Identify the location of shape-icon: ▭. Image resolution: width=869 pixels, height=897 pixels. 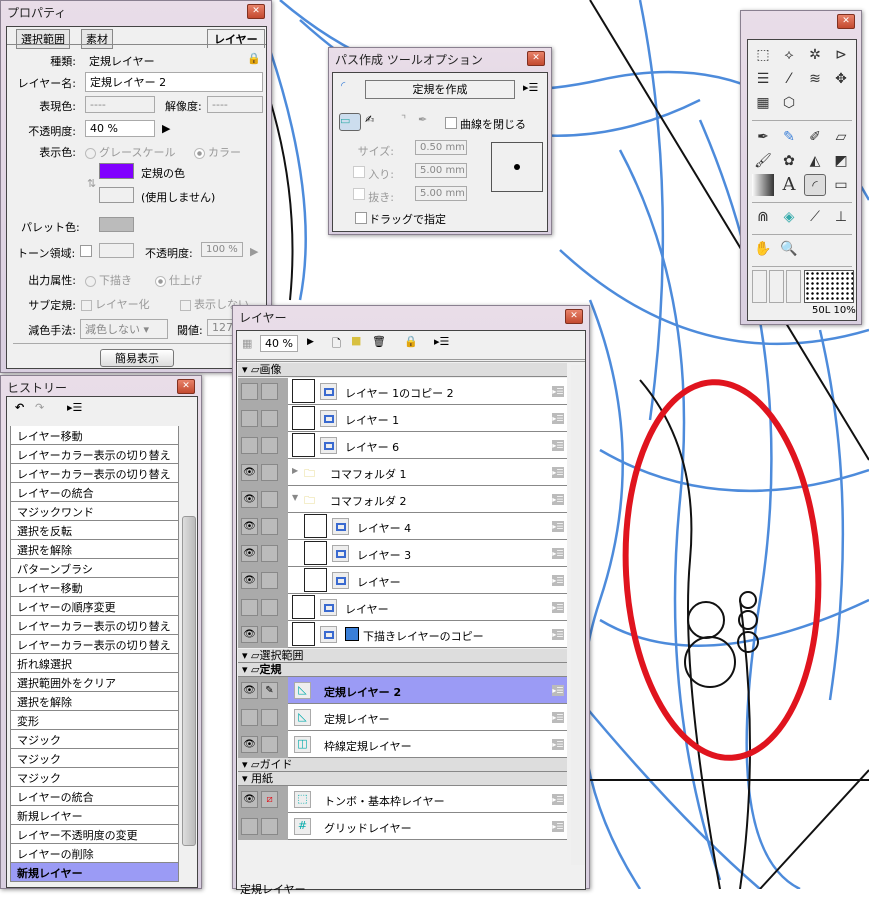
(841, 185).